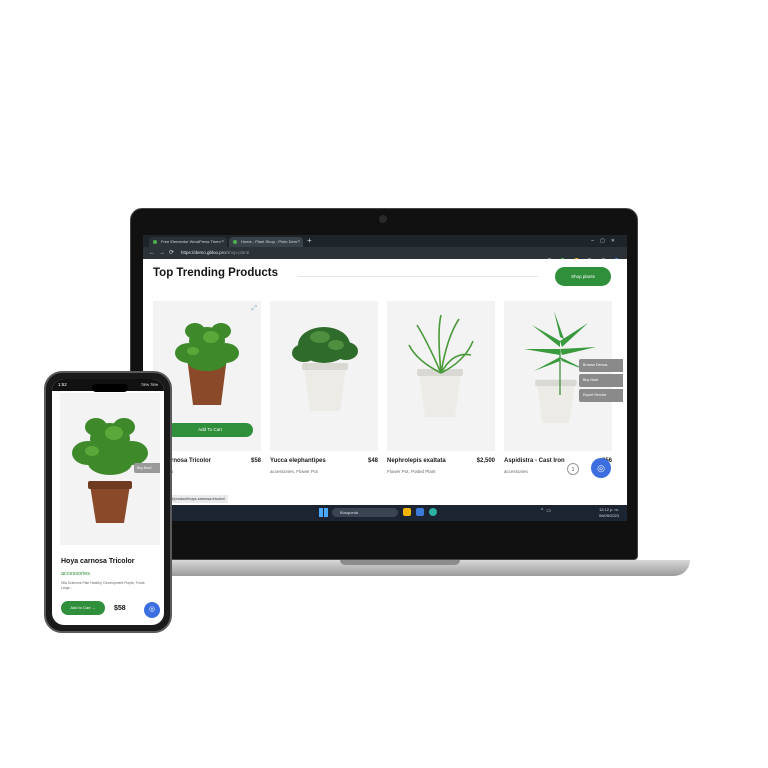  Describe the element at coordinates (191, 241) in the screenshot. I see `tab-label: Free Elementor WordPress Them` at that location.